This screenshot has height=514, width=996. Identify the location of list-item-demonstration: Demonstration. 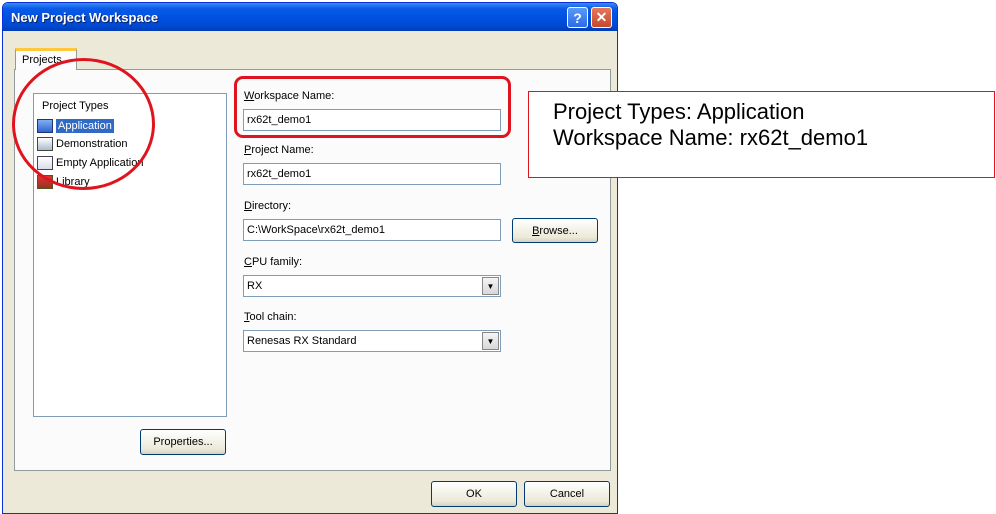
(131, 143).